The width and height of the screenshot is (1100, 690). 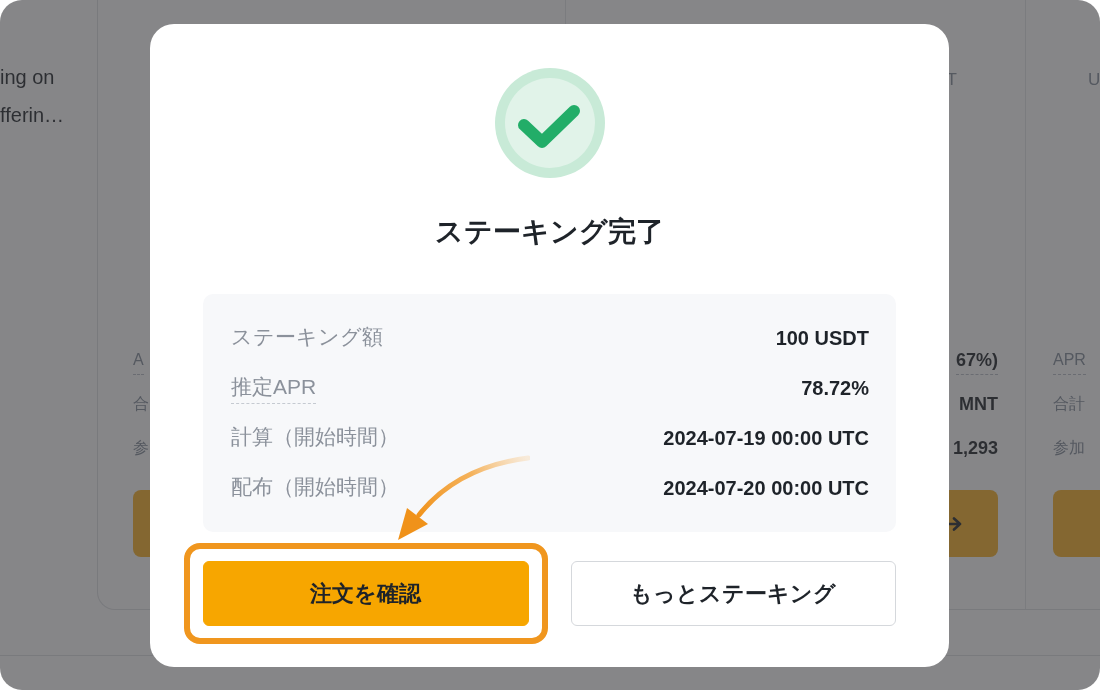 I want to click on dialog-title: ステーキング完了, so click(x=549, y=232).